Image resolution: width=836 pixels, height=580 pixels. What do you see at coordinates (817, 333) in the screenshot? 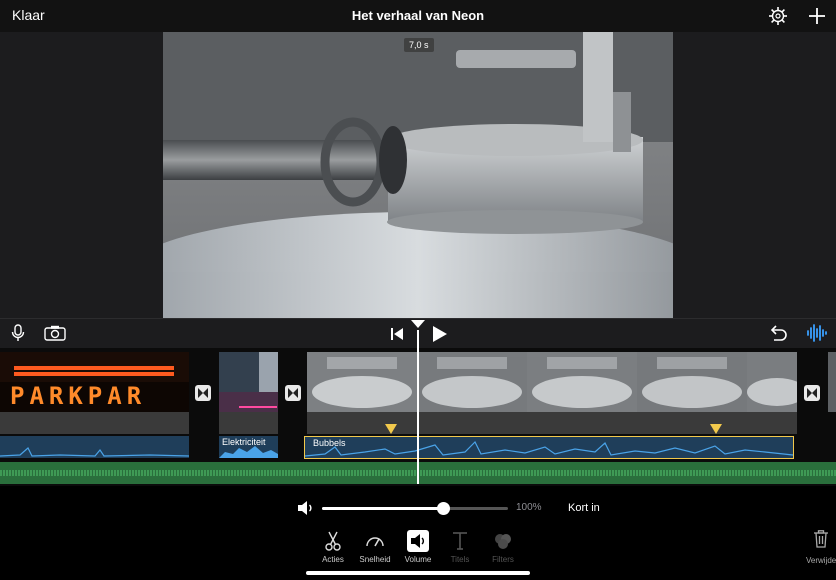
I see `audio-waveform-icon` at bounding box center [817, 333].